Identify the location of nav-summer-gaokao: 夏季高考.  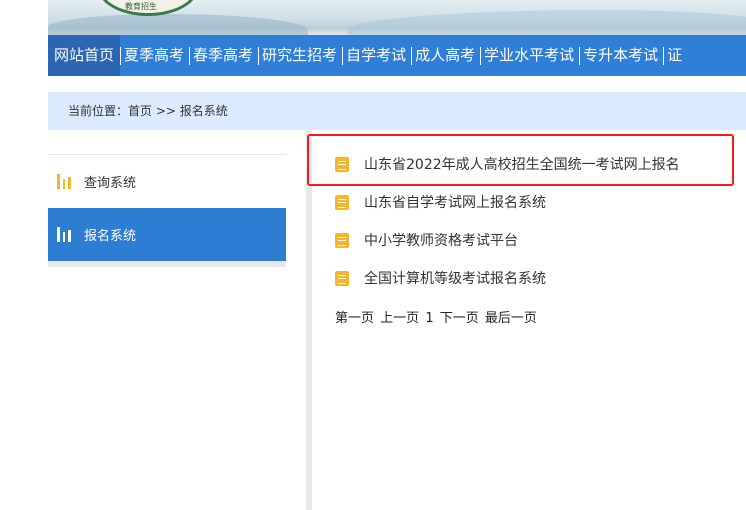
(154, 55).